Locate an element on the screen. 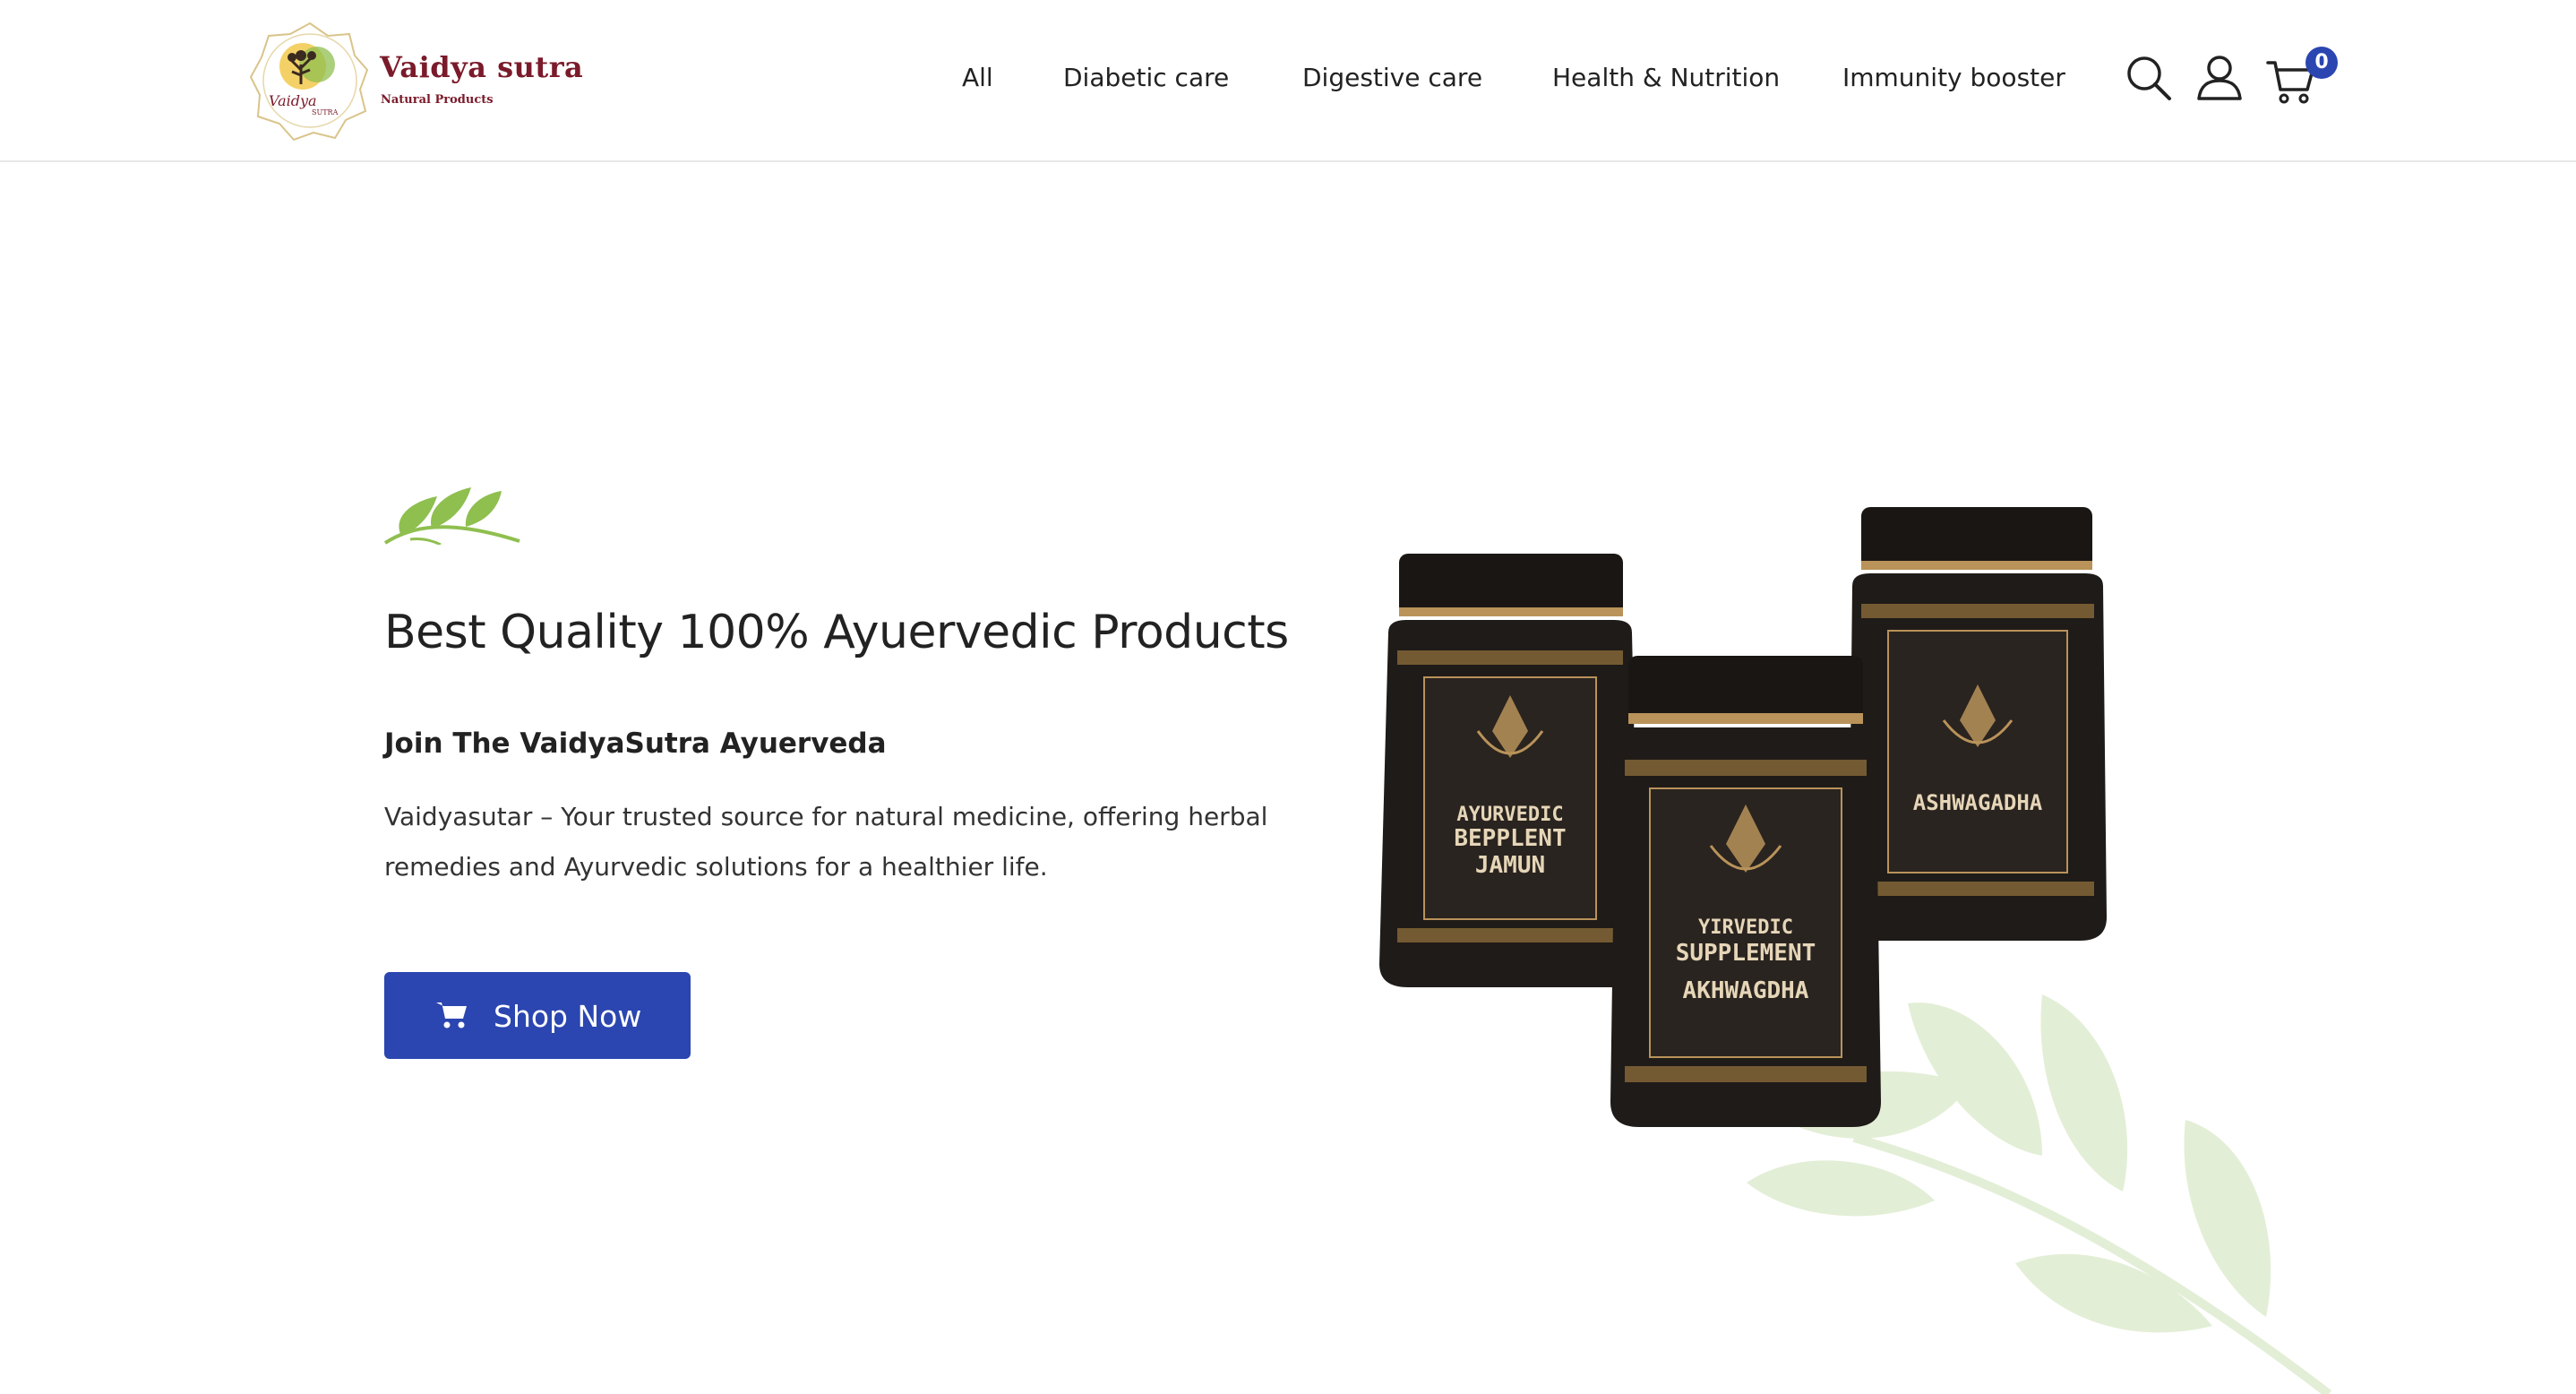  shop-now-button: Shop Now is located at coordinates (537, 1015).